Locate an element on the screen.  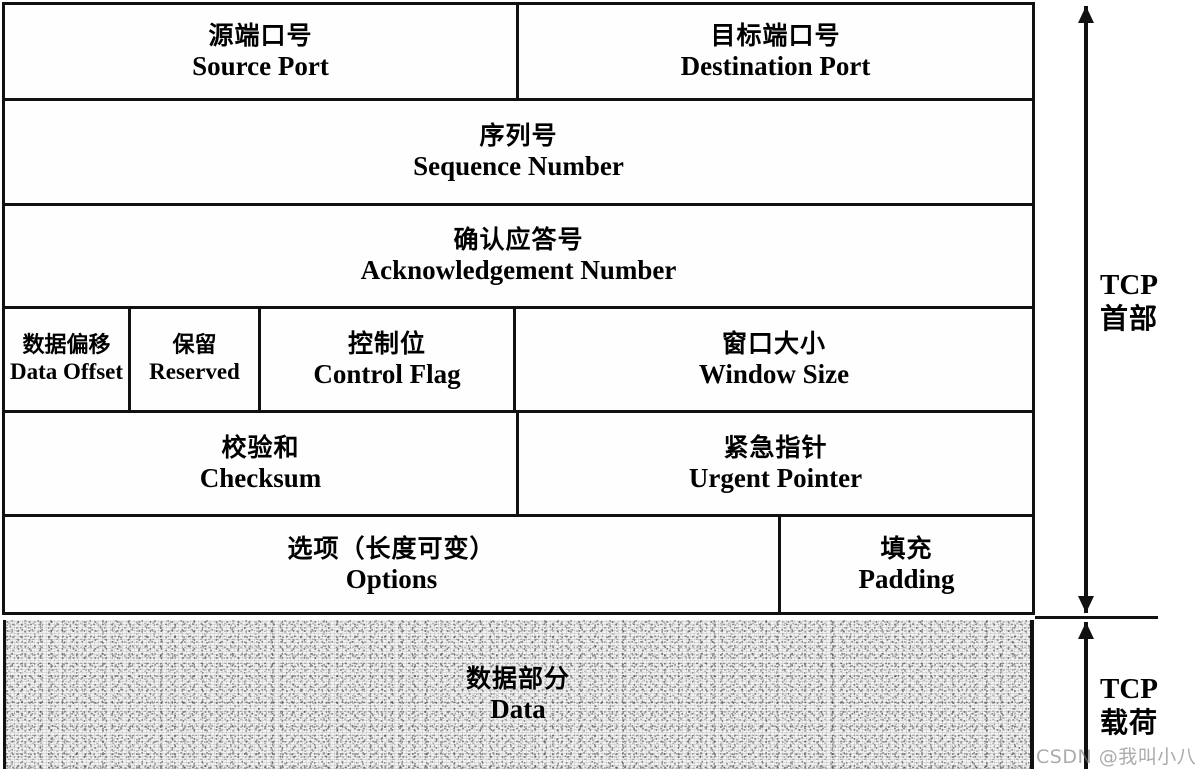
field-options: 选项（长度可变） Options is located at coordinates (393, 564).